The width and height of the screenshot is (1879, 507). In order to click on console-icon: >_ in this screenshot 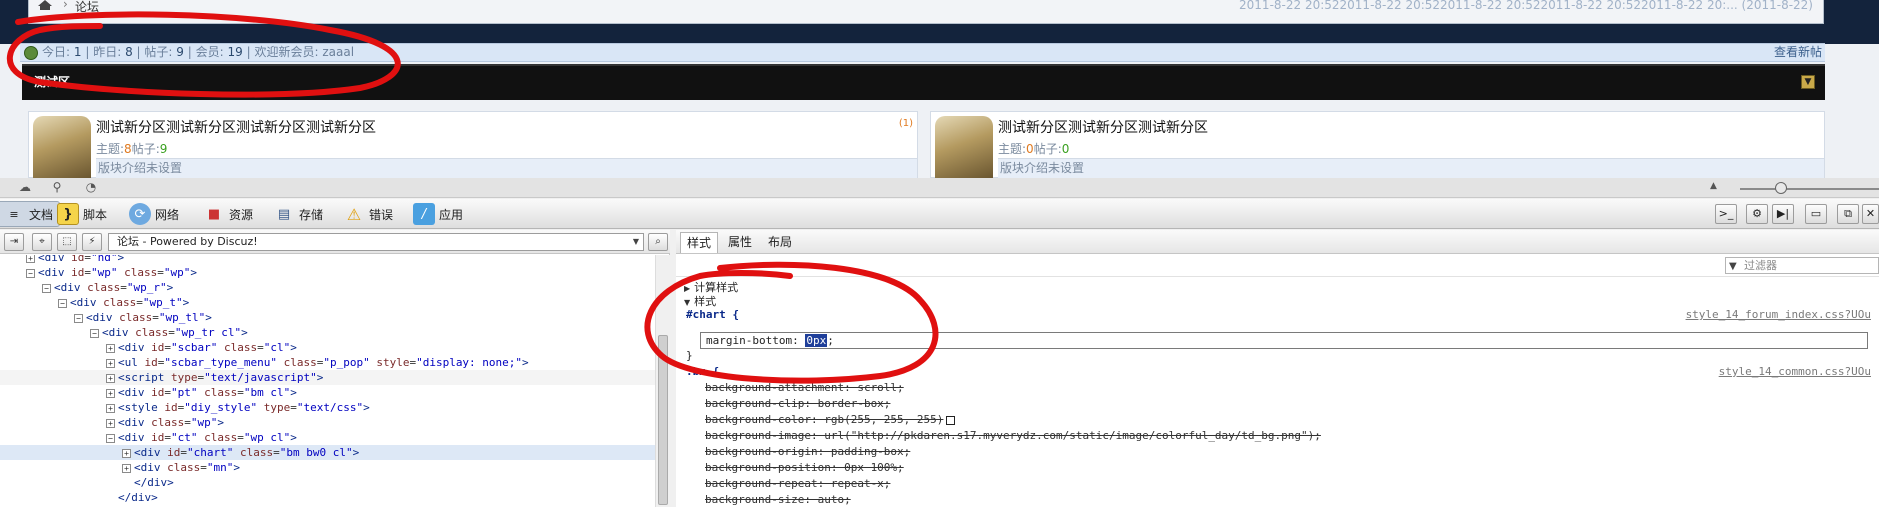, I will do `click(1726, 214)`.